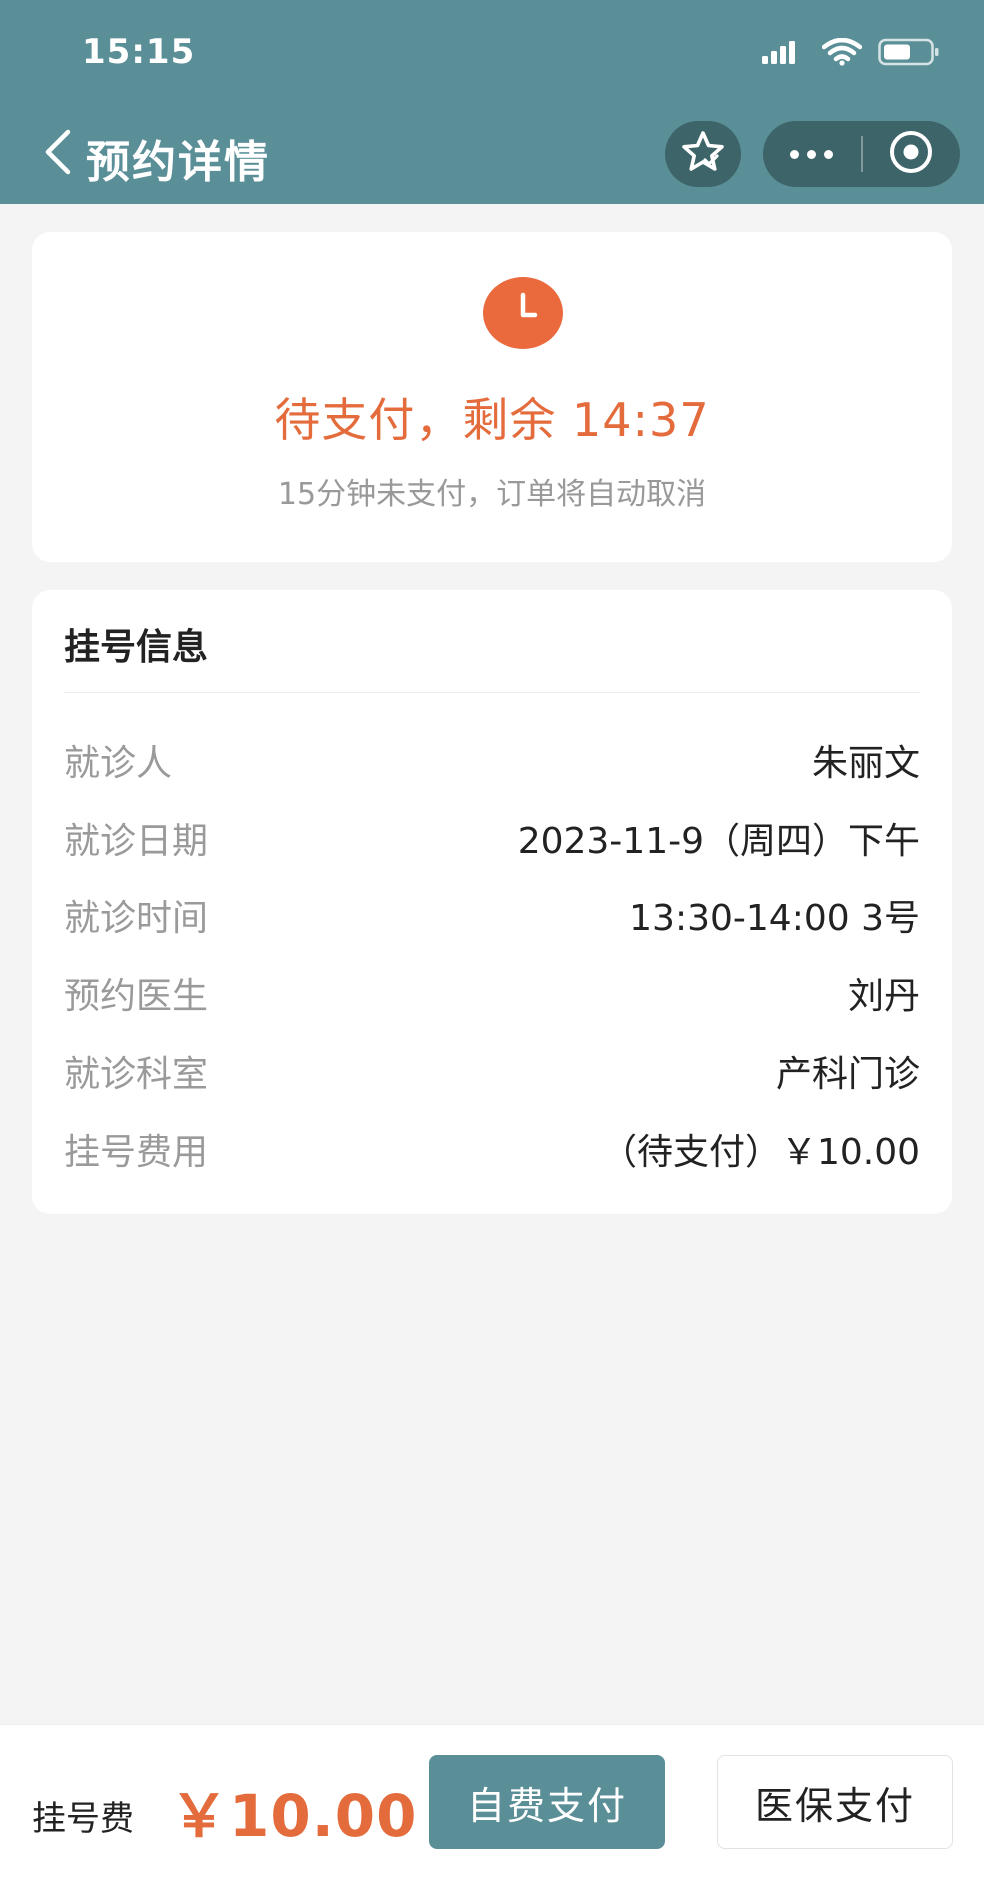 The width and height of the screenshot is (984, 1895). I want to click on info-value: 朱丽文, so click(865, 763).